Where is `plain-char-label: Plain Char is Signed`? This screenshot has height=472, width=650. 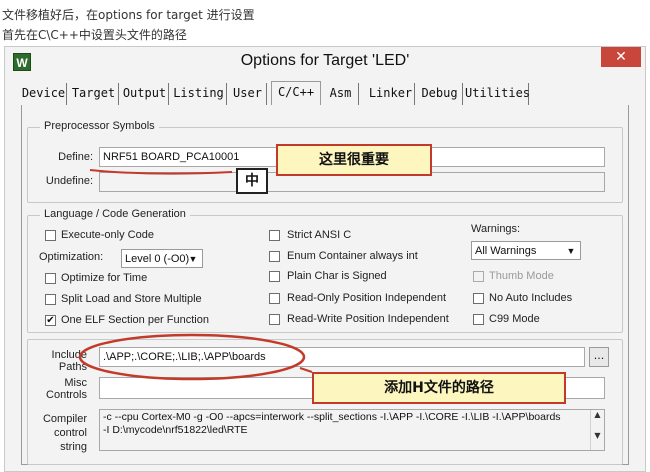 plain-char-label: Plain Char is Signed is located at coordinates (337, 276).